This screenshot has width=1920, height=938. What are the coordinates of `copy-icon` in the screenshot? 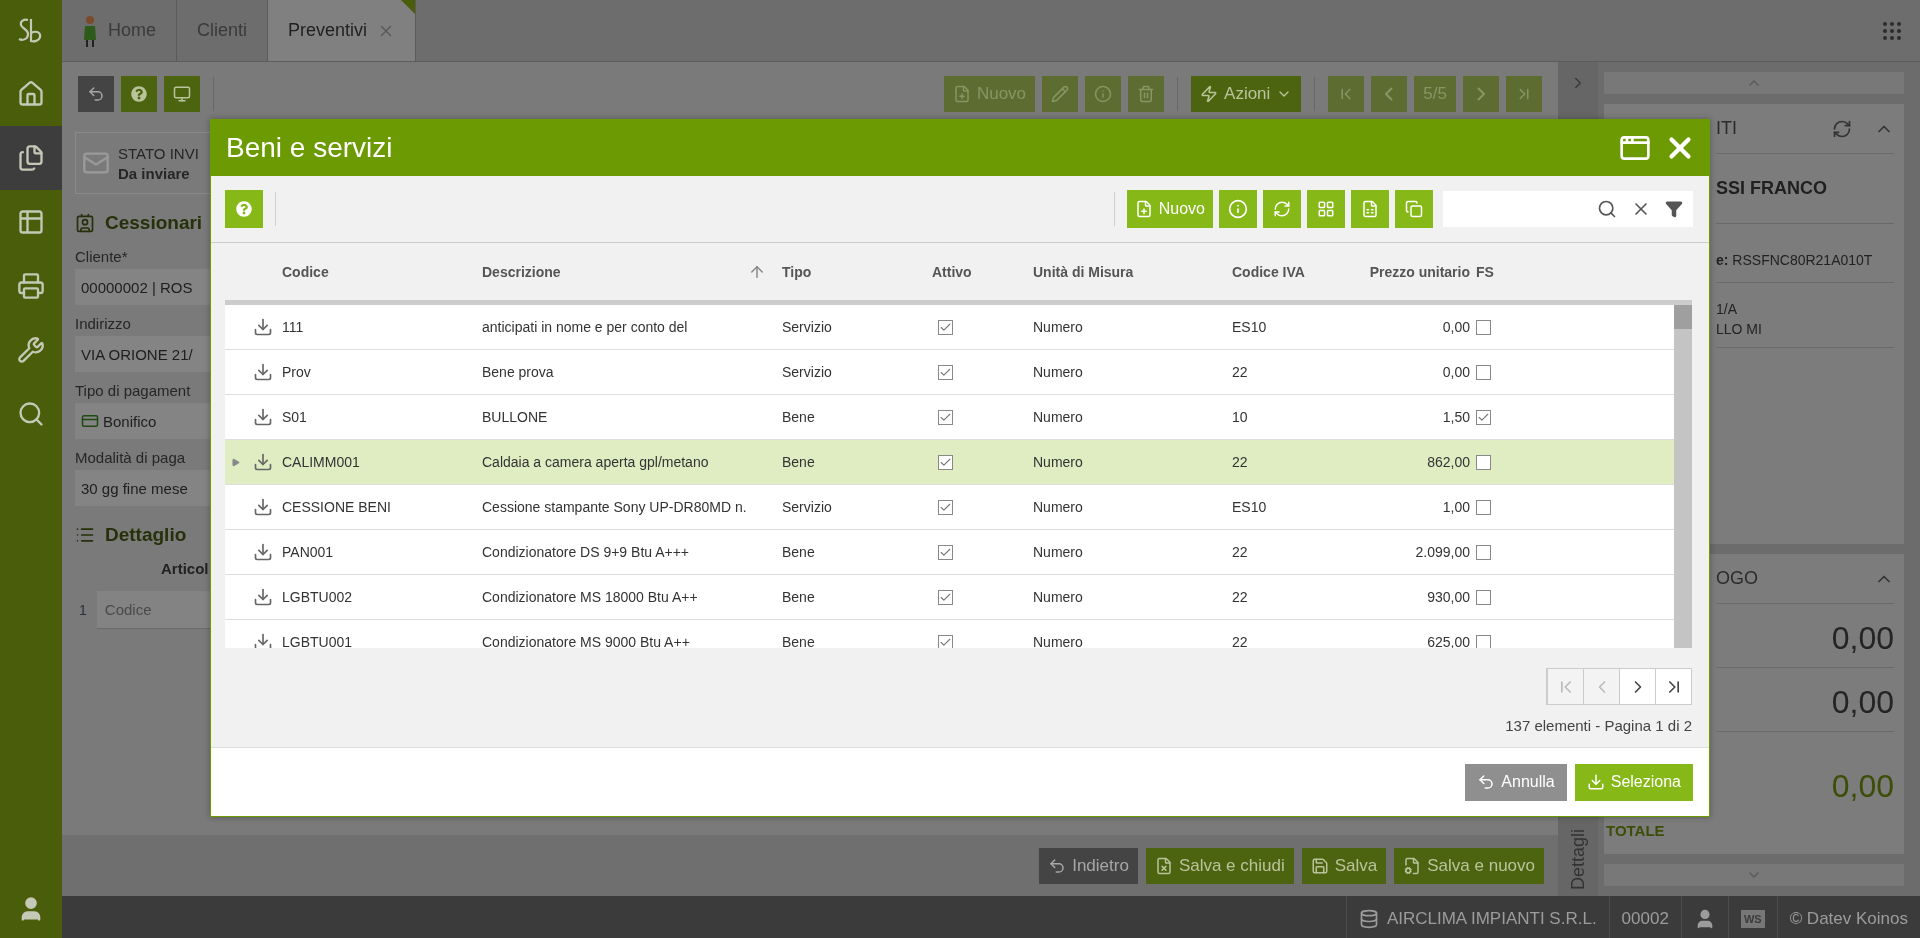 It's located at (1414, 209).